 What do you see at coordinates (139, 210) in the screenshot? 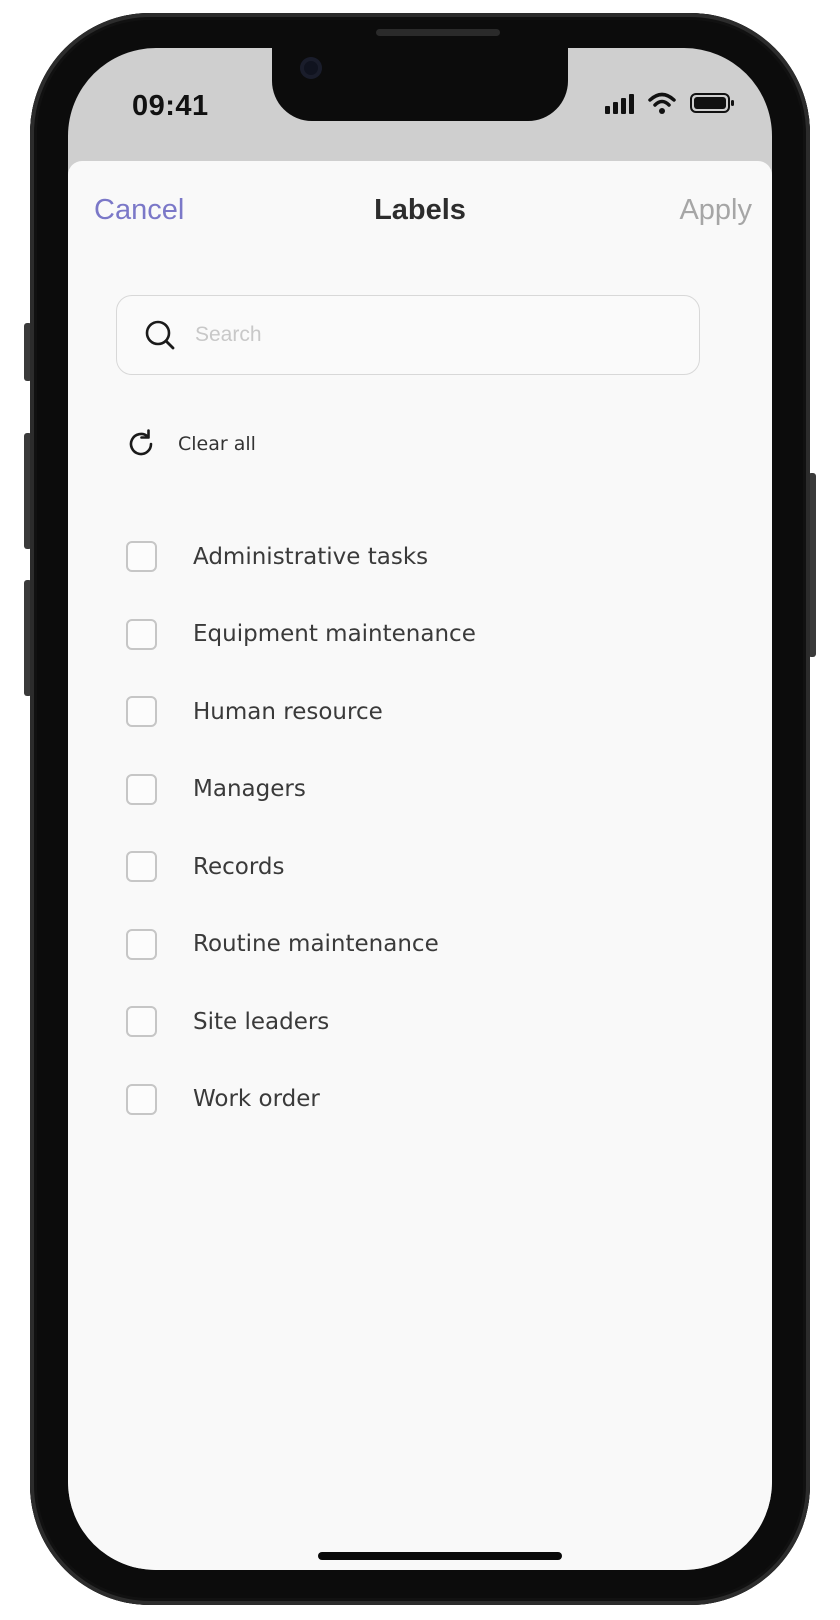
I see `cancel-button: Cancel` at bounding box center [139, 210].